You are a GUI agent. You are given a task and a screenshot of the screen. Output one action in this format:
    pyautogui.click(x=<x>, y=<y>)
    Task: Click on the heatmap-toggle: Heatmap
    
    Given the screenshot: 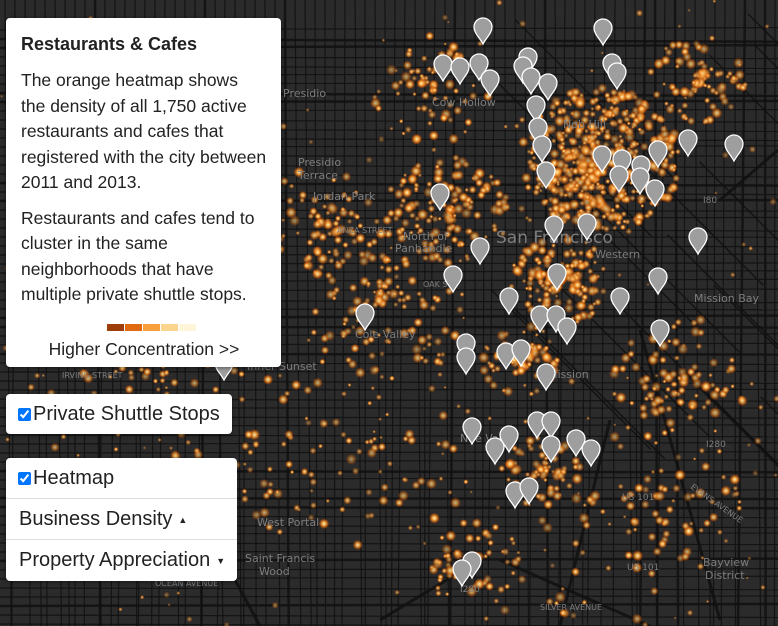 What is the action you would take?
    pyautogui.click(x=121, y=478)
    